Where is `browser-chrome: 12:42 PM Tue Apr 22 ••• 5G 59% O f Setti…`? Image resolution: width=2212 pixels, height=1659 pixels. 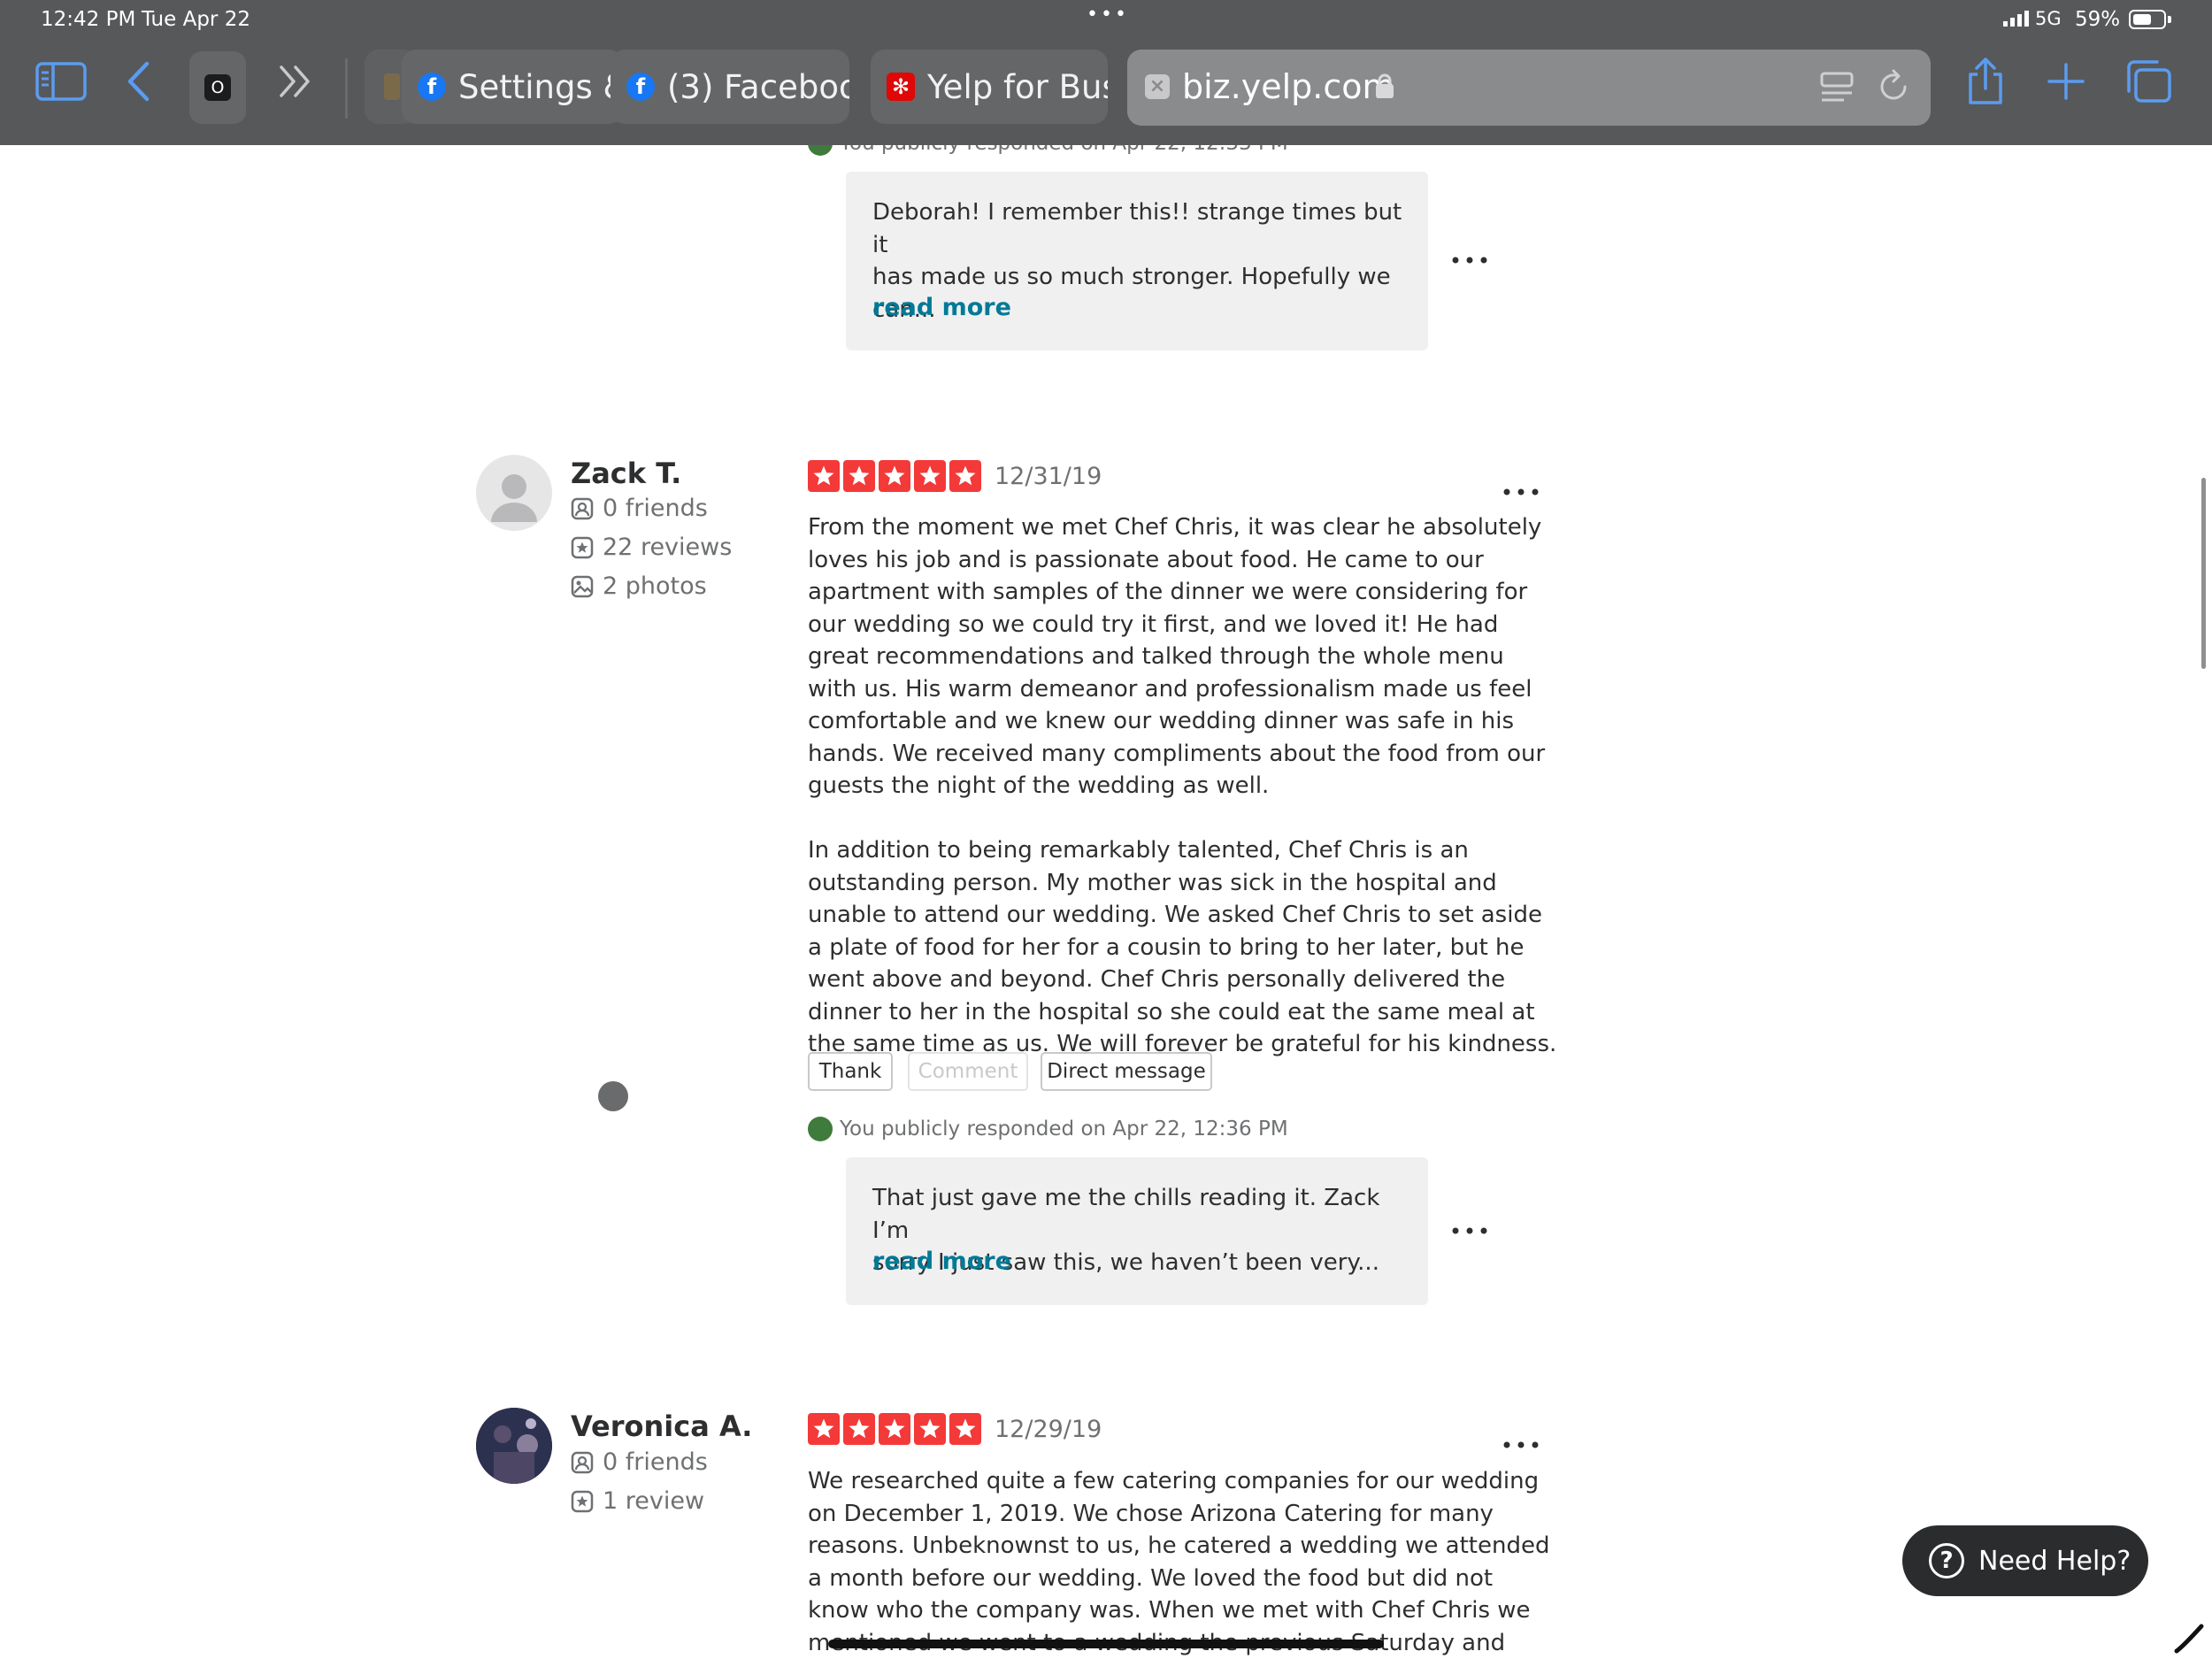
browser-chrome: 12:42 PM Tue Apr 22 ••• 5G 59% O f Setti… is located at coordinates (1106, 73).